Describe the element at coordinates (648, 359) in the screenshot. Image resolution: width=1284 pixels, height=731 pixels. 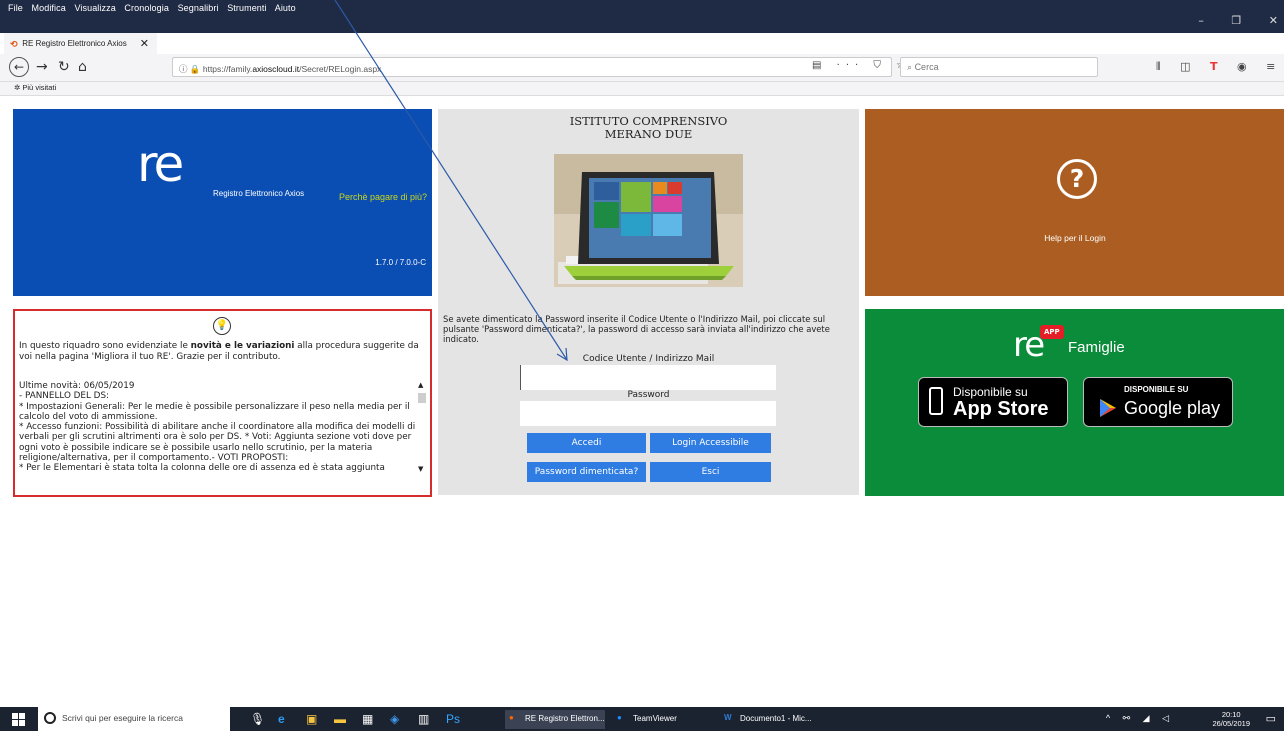
I see `username-label: Codice Utente / Indirizzo Mail` at that location.